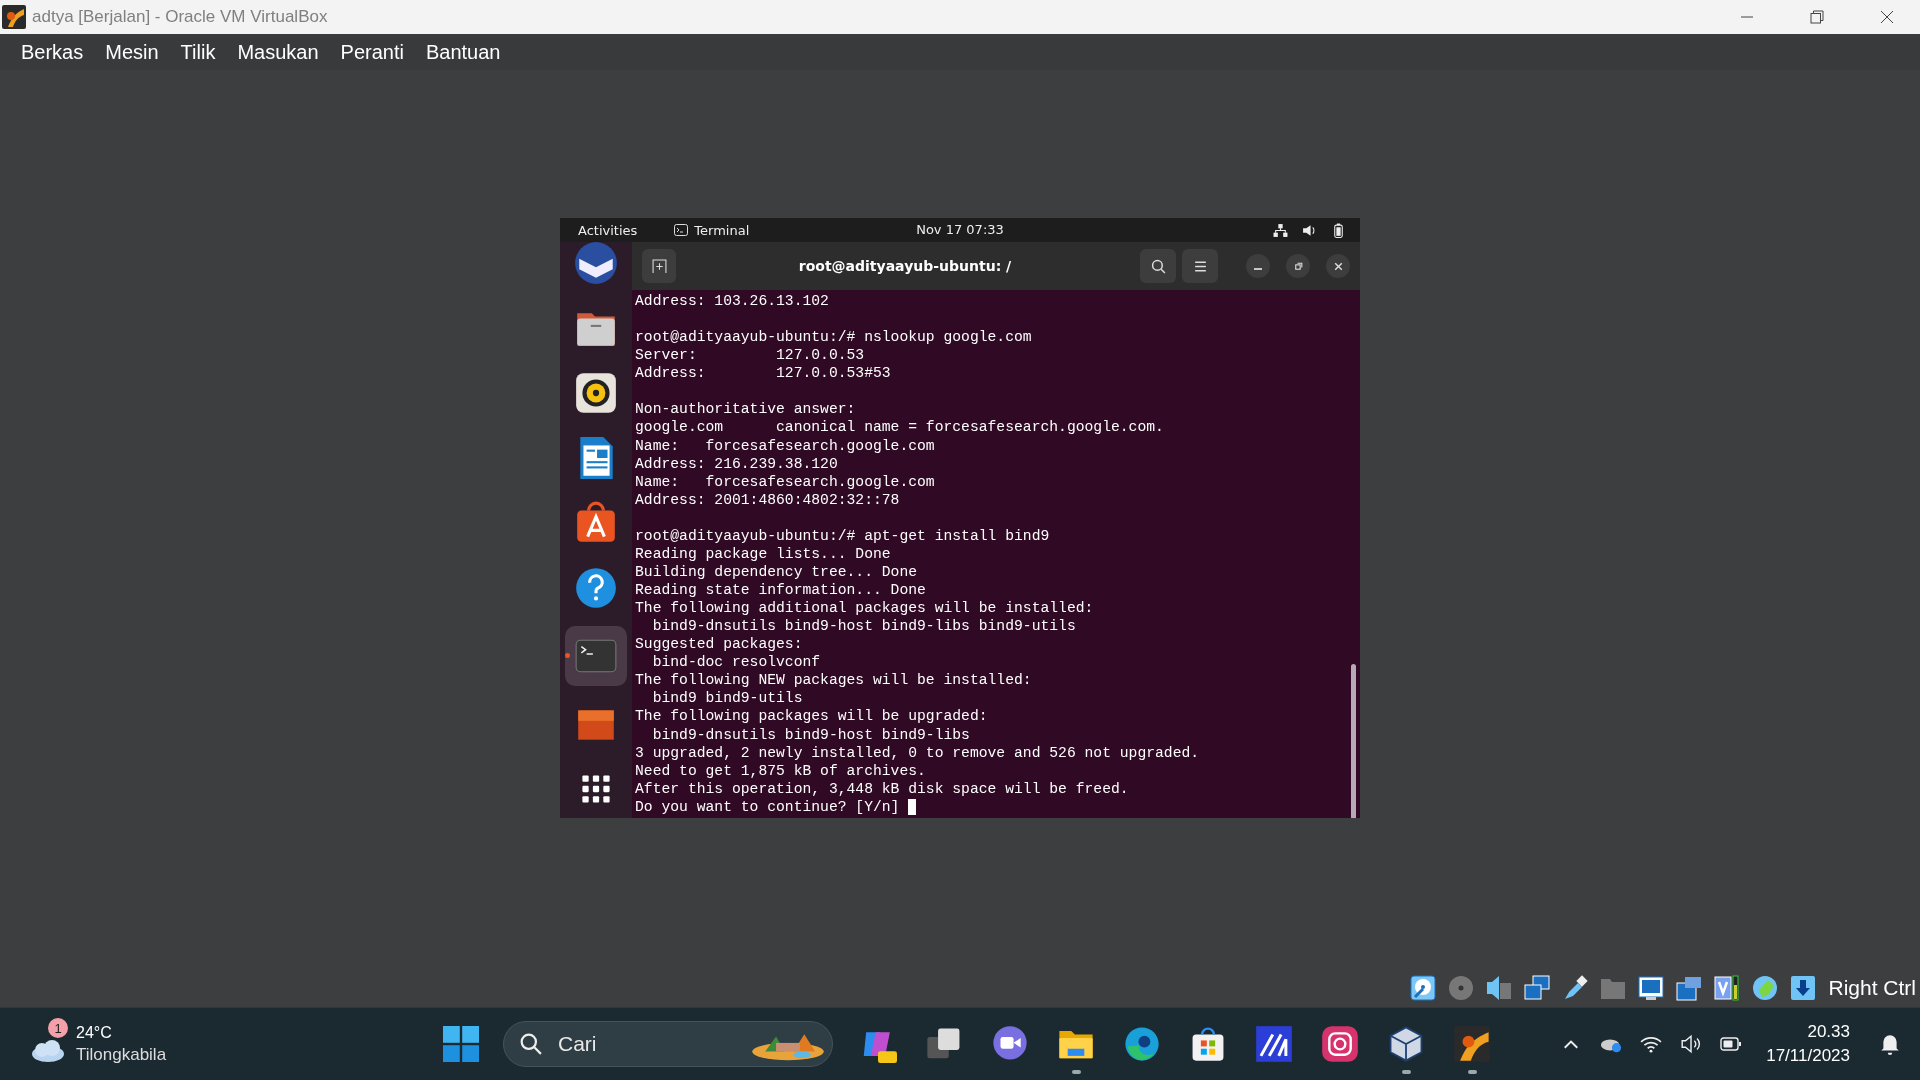  I want to click on wifi-icon, so click(1651, 1044).